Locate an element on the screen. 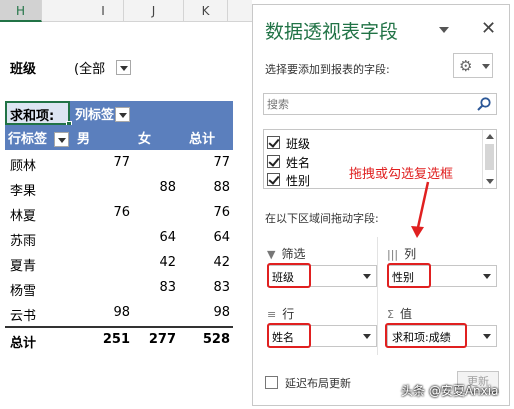  total-value: 76 is located at coordinates (221, 212).